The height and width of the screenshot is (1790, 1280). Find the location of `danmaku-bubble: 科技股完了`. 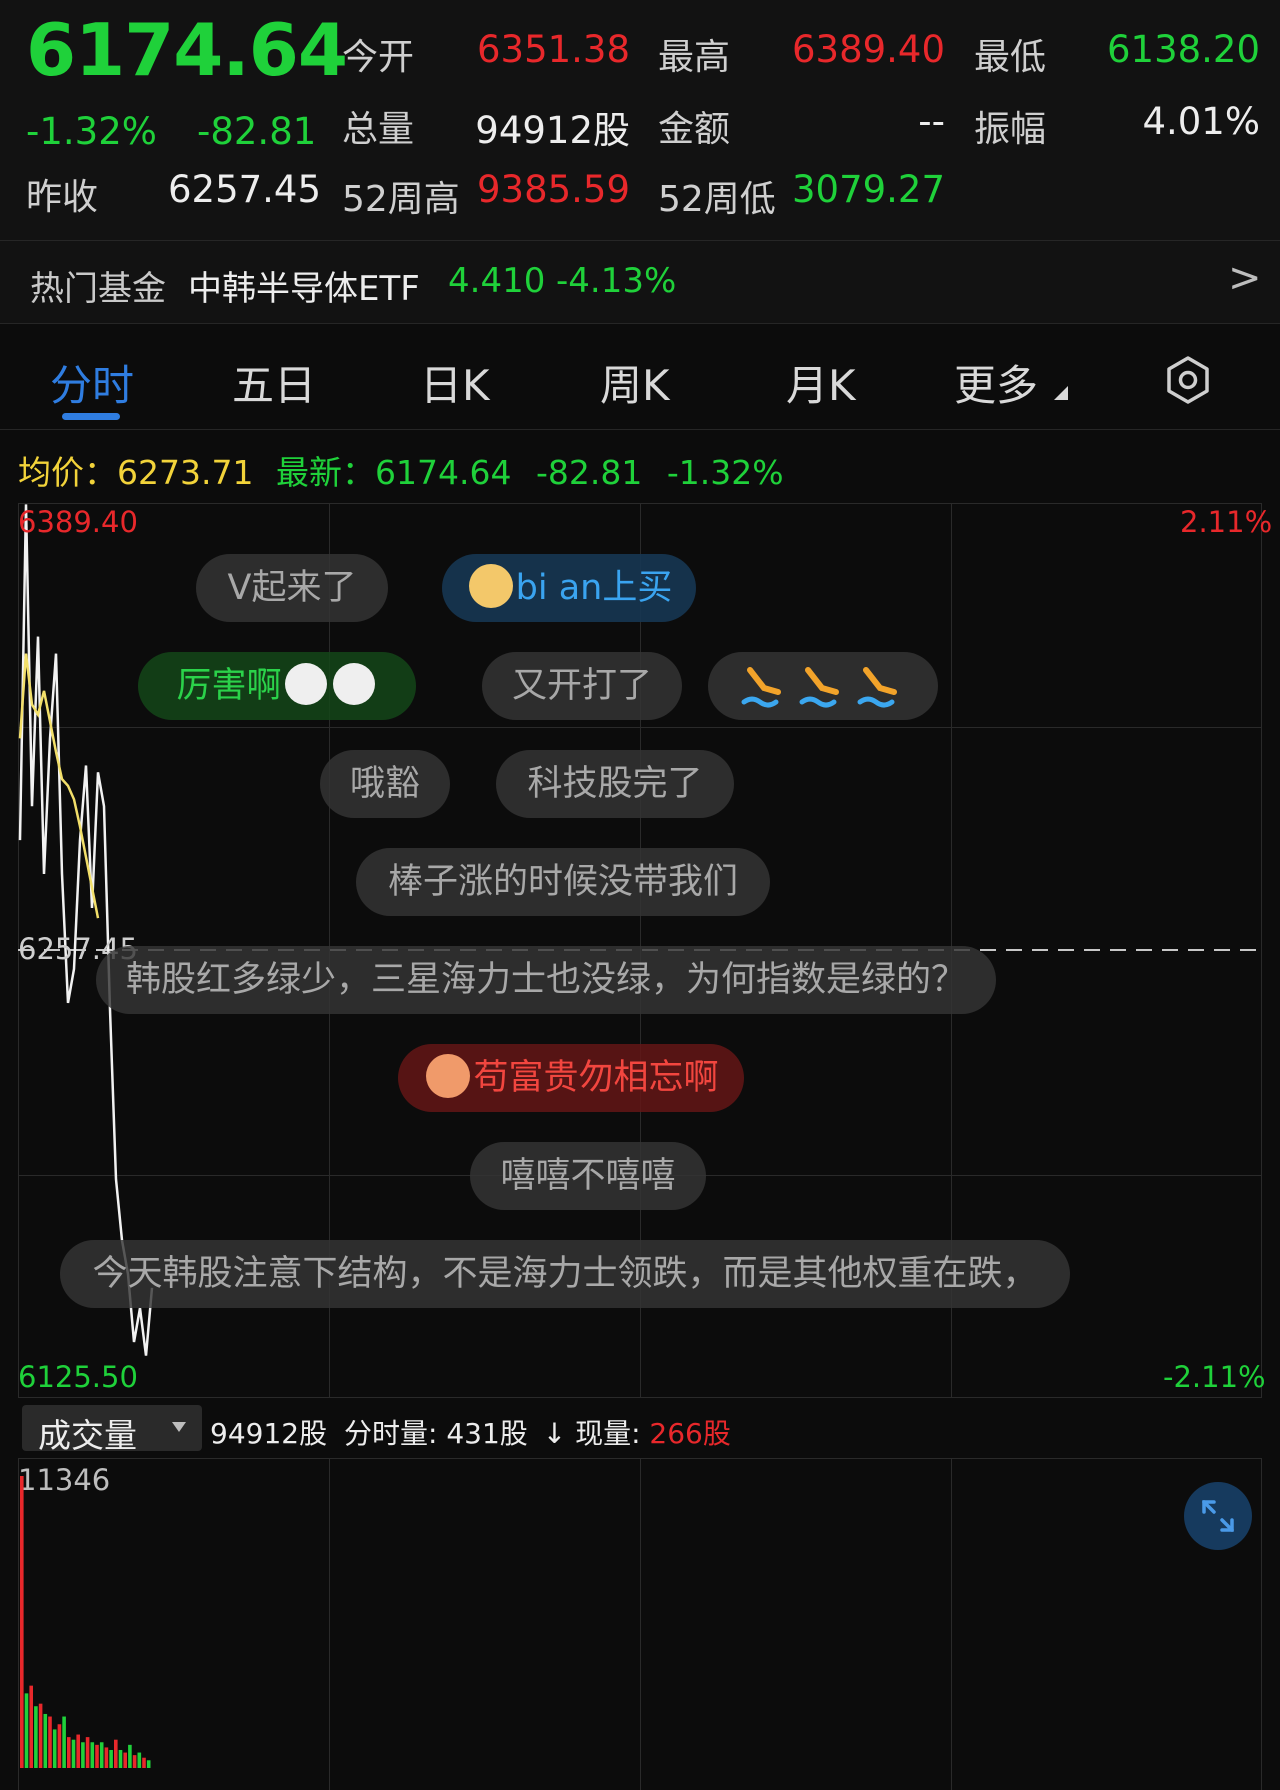

danmaku-bubble: 科技股完了 is located at coordinates (615, 784).